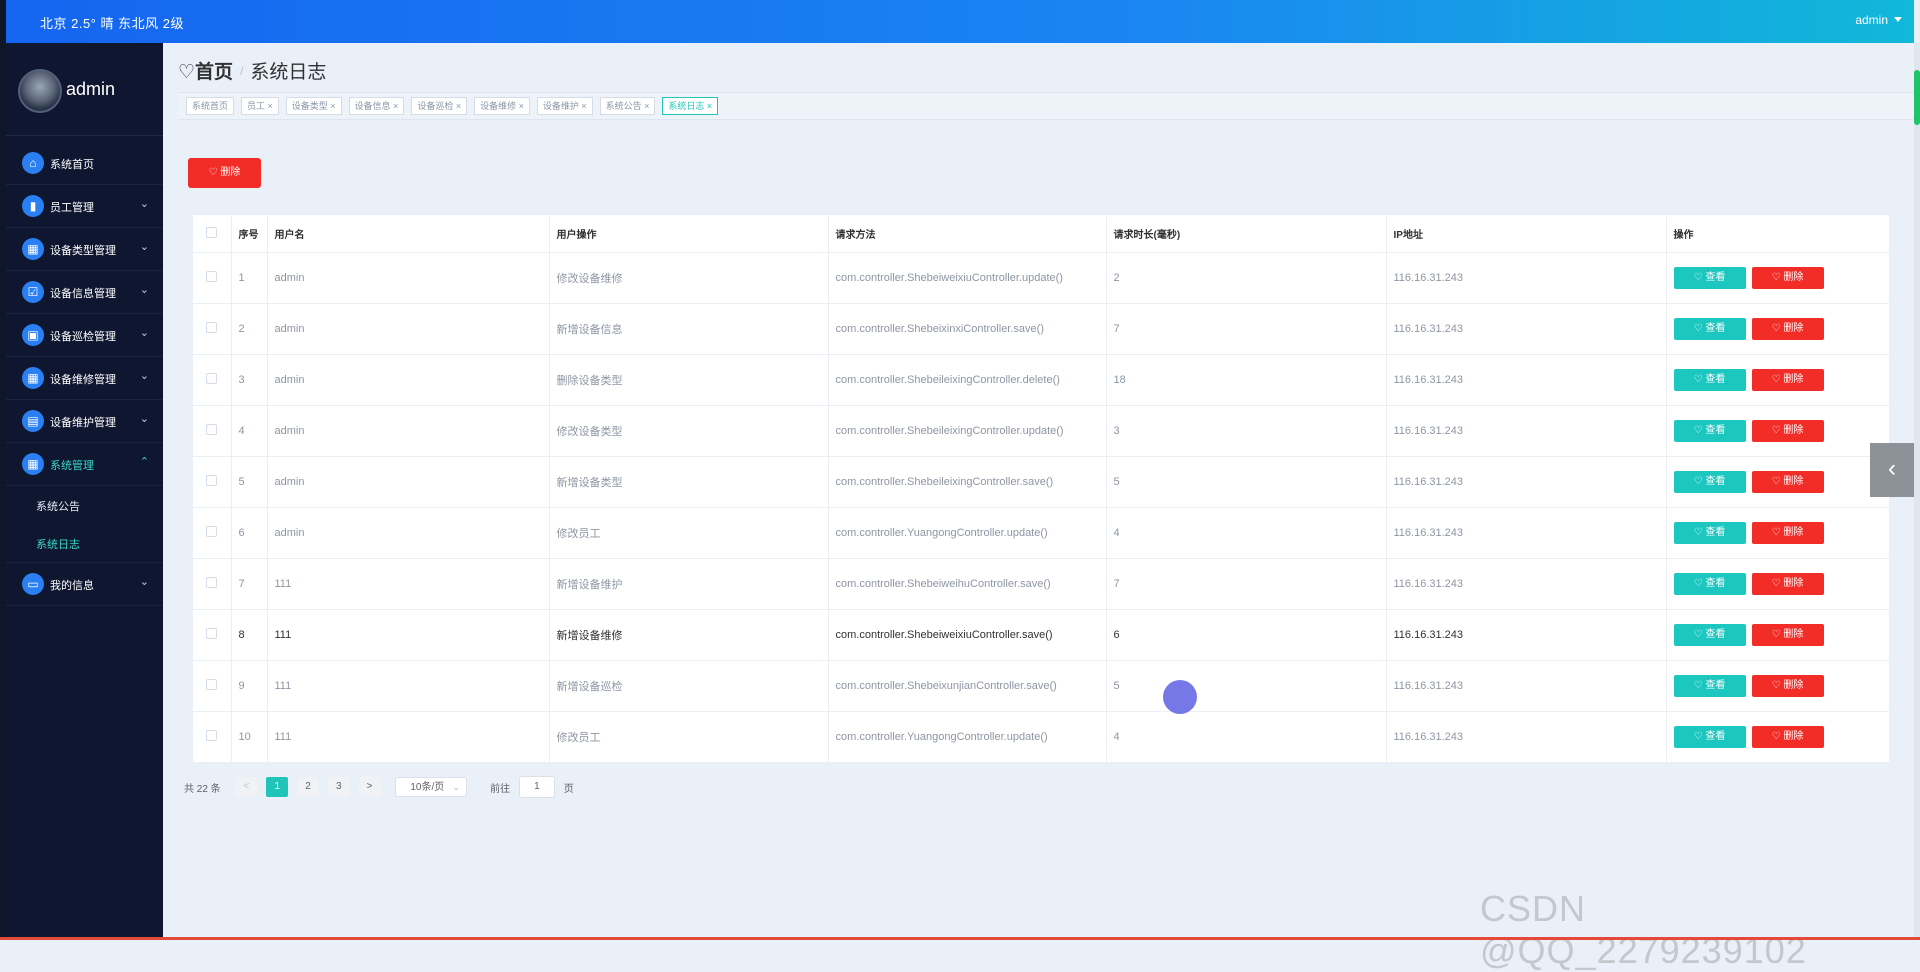  I want to click on tag-device-info: 设备信息 ×, so click(376, 106).